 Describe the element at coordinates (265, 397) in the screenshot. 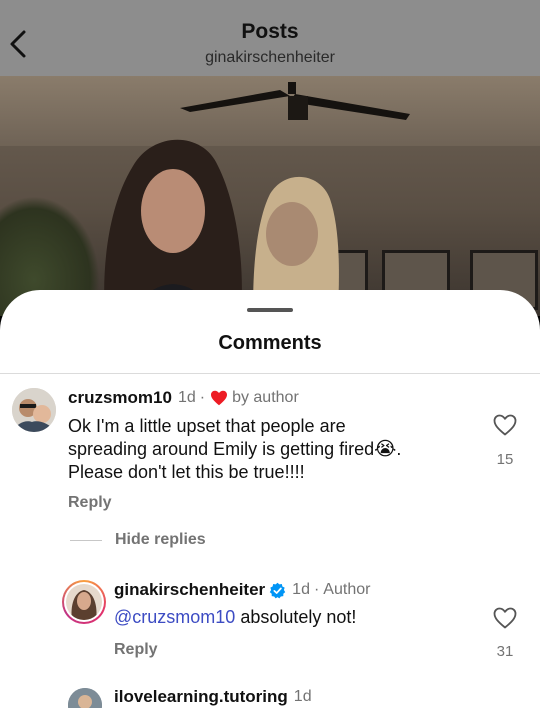

I see `liked-by-author-label: by author` at that location.